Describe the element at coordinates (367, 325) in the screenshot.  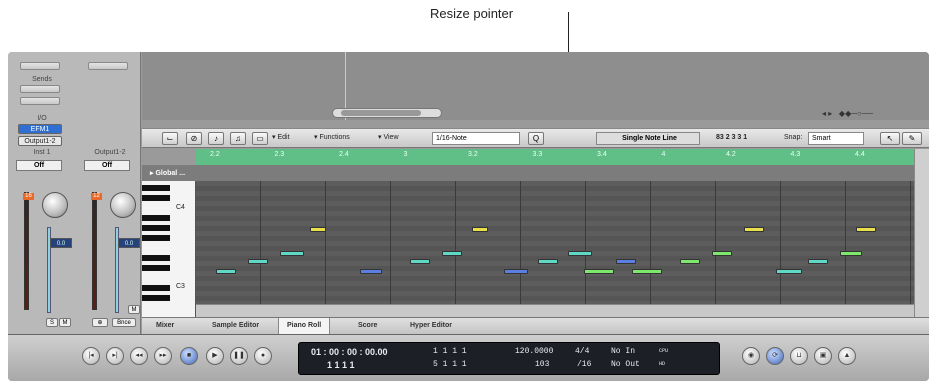
I see `tab-score: Score` at that location.